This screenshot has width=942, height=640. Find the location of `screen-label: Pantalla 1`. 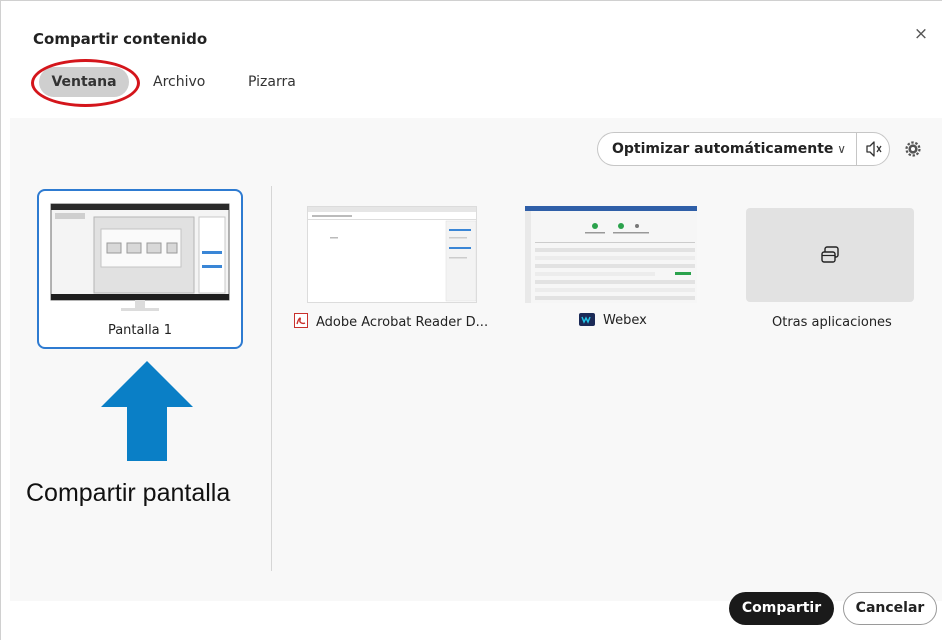

screen-label: Pantalla 1 is located at coordinates (140, 330).